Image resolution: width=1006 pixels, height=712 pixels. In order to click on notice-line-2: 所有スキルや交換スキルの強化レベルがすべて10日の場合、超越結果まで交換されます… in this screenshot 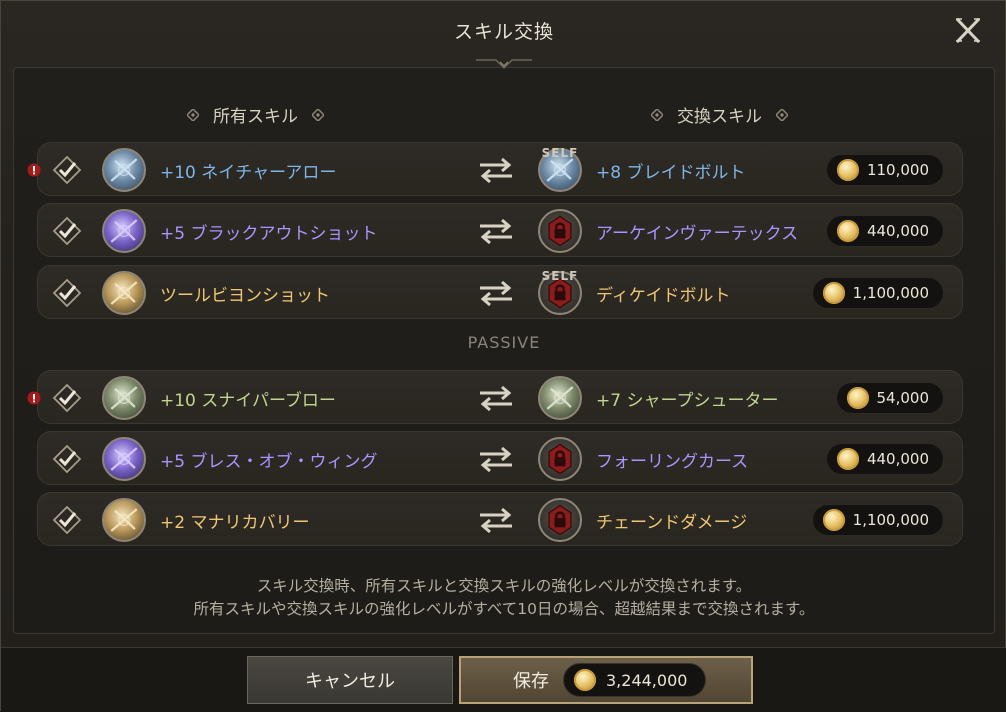, I will do `click(504, 609)`.